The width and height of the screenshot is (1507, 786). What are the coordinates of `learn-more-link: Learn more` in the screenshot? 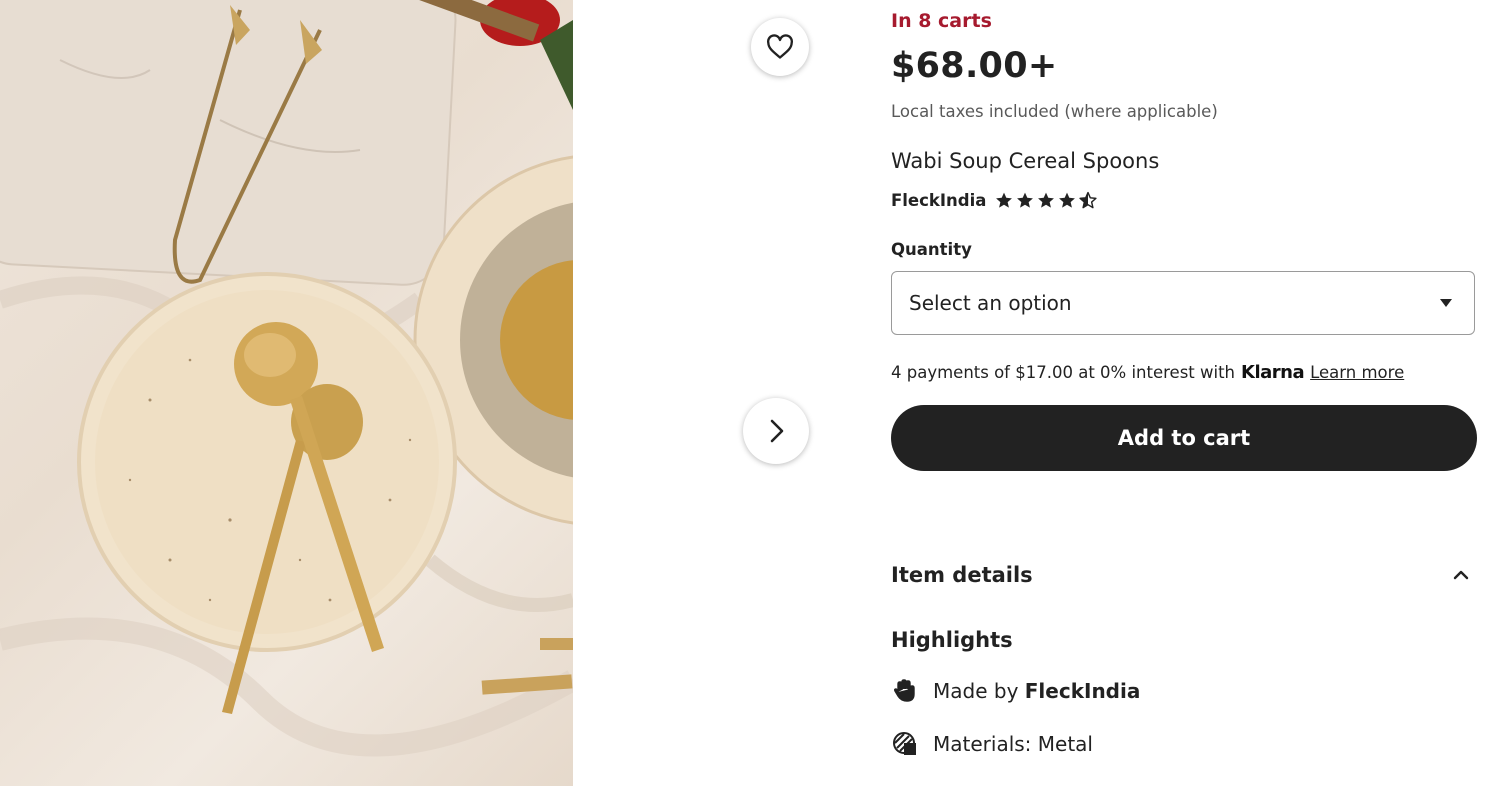 It's located at (1357, 372).